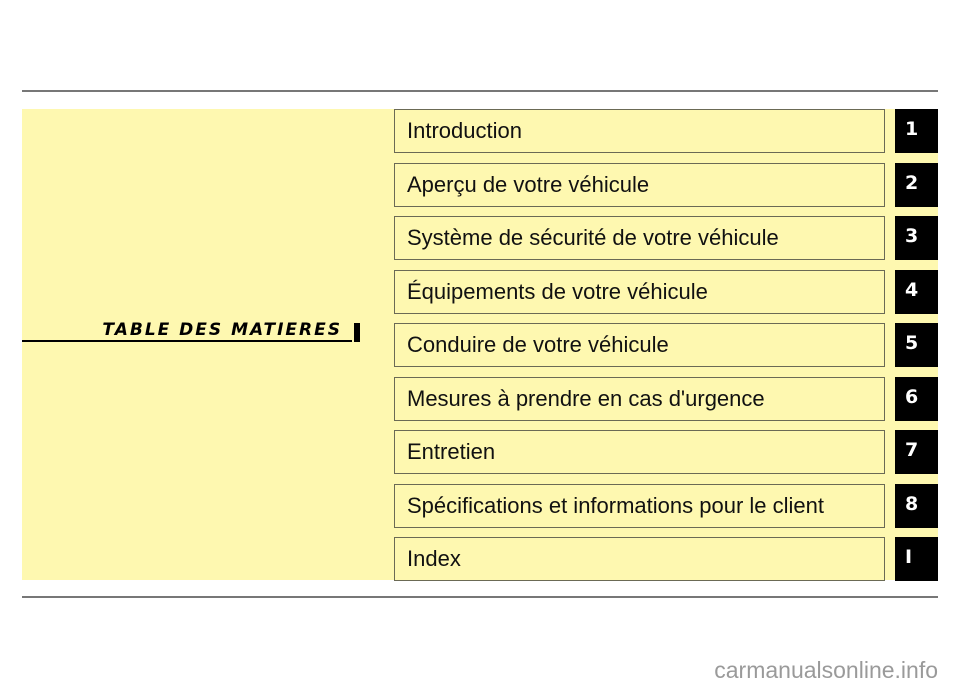 This screenshot has height=689, width=960. Describe the element at coordinates (912, 183) in the screenshot. I see `chapter-tab-number: 2` at that location.